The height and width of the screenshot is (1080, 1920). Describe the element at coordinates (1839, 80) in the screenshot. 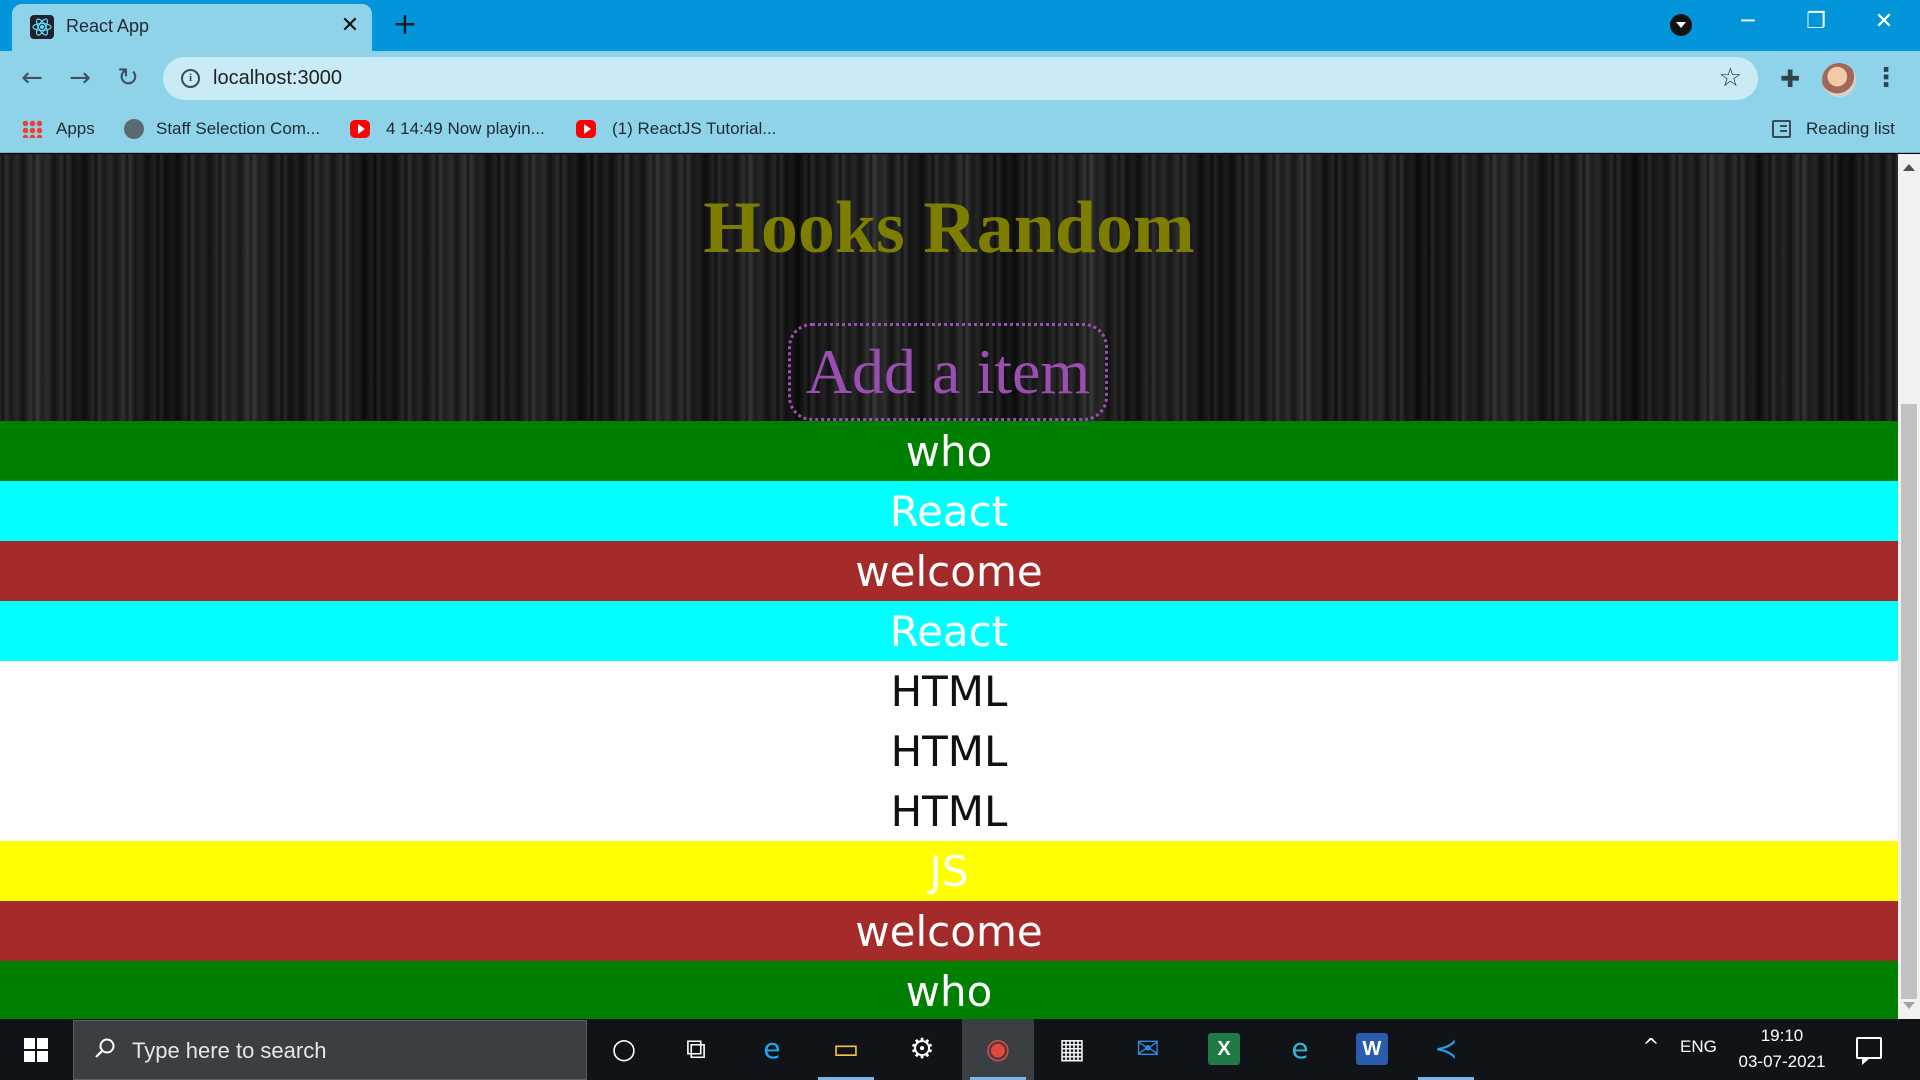

I see `profile-avatar` at that location.